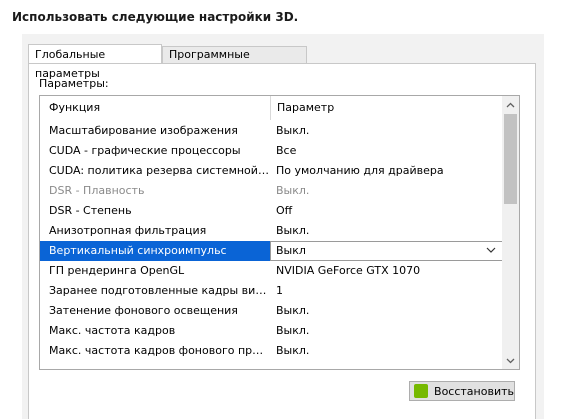 The width and height of the screenshot is (579, 419). What do you see at coordinates (271, 231) in the screenshot?
I see `table-row: Анизотропная фильтрация Выкл.` at bounding box center [271, 231].